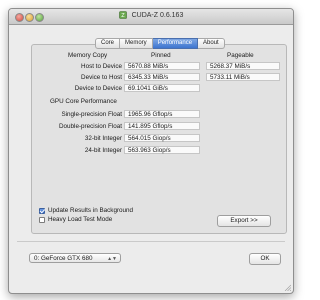 The width and height of the screenshot is (320, 300). What do you see at coordinates (162, 138) in the screenshot?
I see `int32-value: 564.015 Giop/s` at bounding box center [162, 138].